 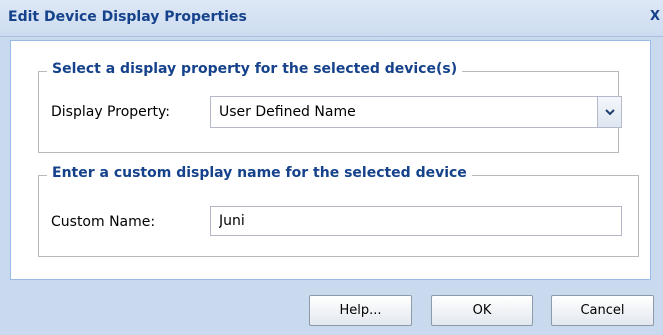 I want to click on custom-name-input, so click(x=416, y=221).